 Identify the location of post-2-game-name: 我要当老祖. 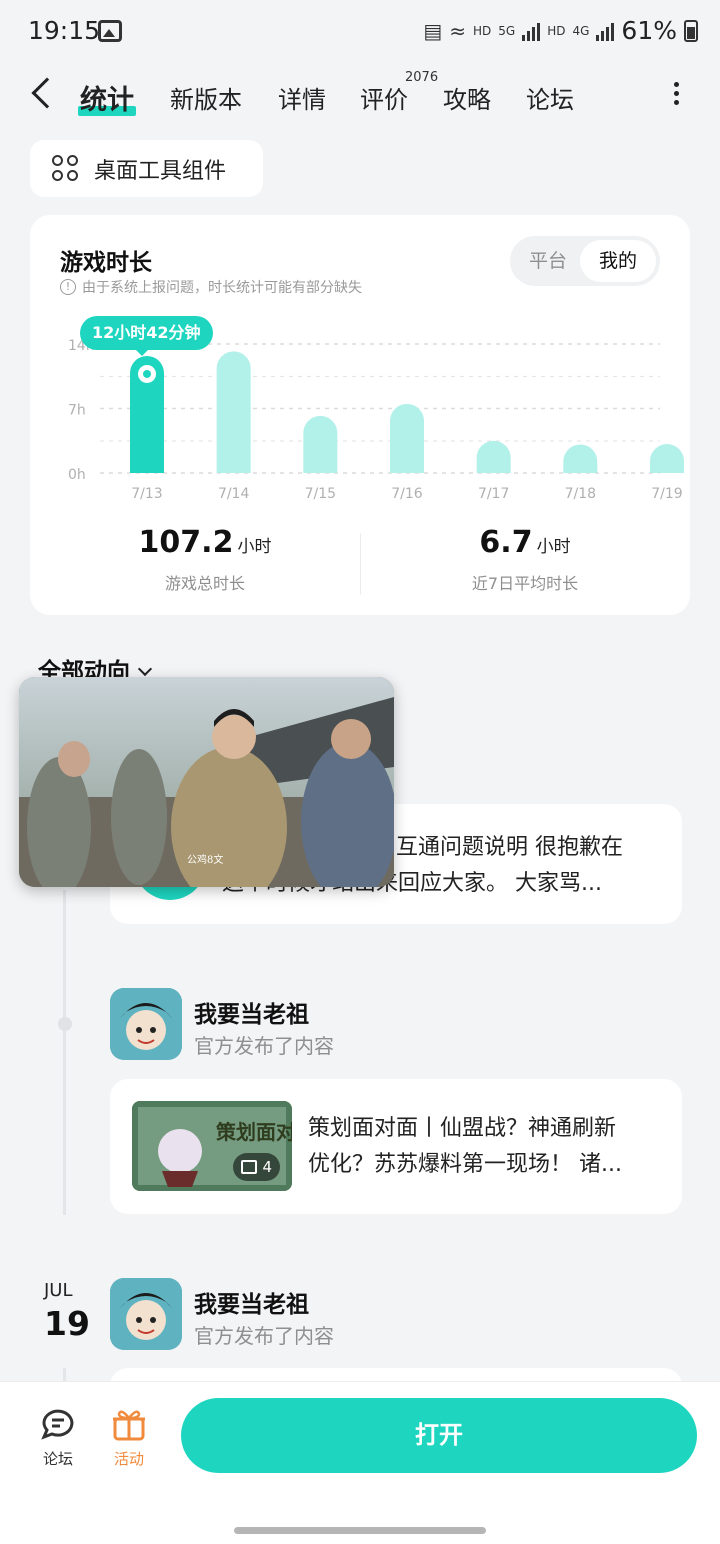
(251, 1012).